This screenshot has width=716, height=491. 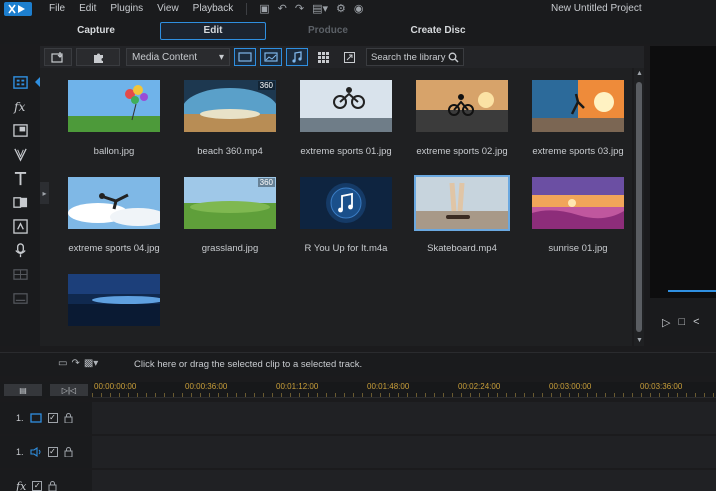 I want to click on tab-produce: Produce, so click(x=328, y=31).